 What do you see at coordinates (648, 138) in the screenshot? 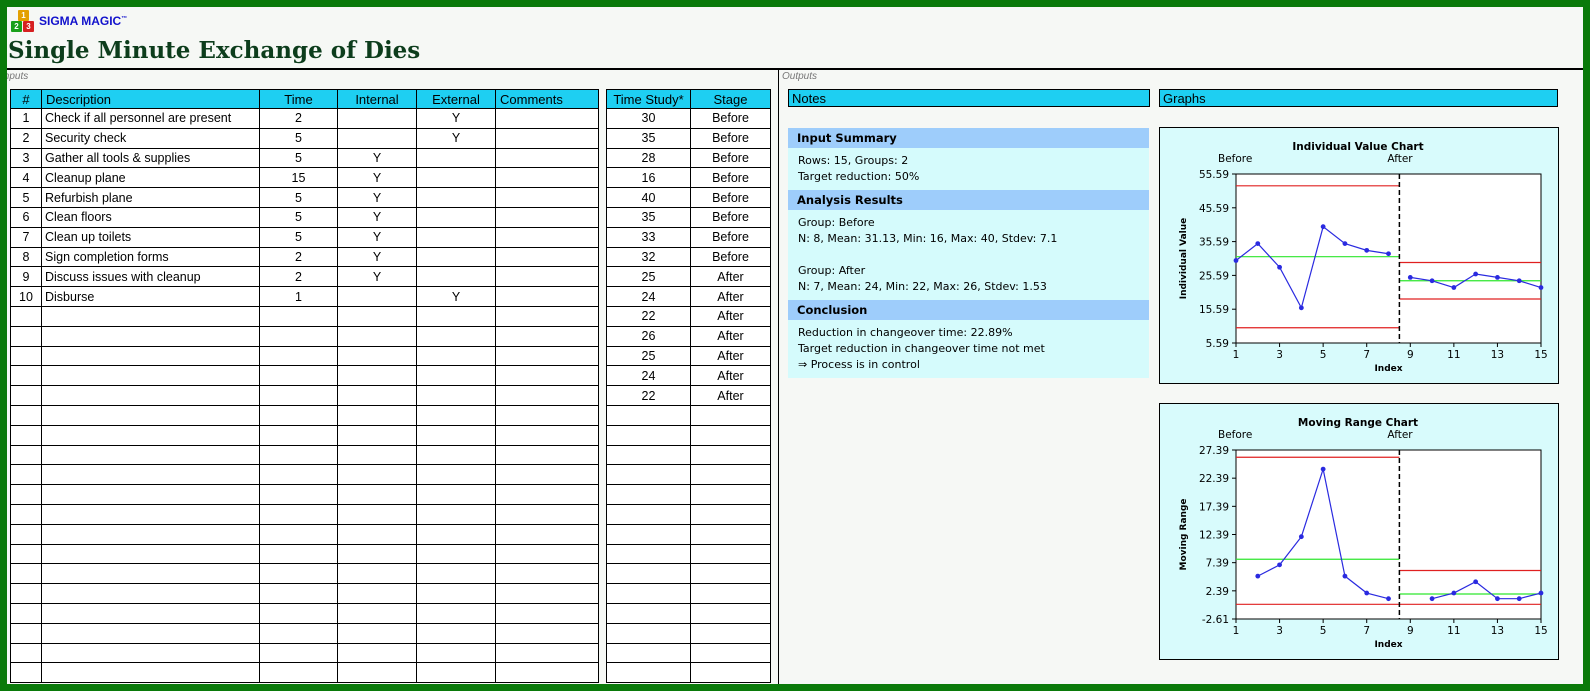
I see `time-study-cell: 35` at bounding box center [648, 138].